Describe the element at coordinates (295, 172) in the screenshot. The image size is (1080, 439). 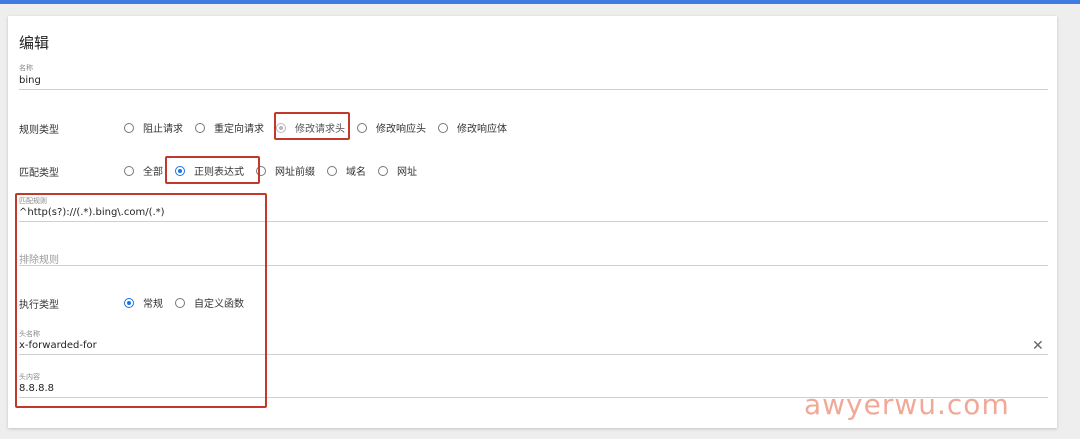
I see `radio-label: 网址前缀` at that location.